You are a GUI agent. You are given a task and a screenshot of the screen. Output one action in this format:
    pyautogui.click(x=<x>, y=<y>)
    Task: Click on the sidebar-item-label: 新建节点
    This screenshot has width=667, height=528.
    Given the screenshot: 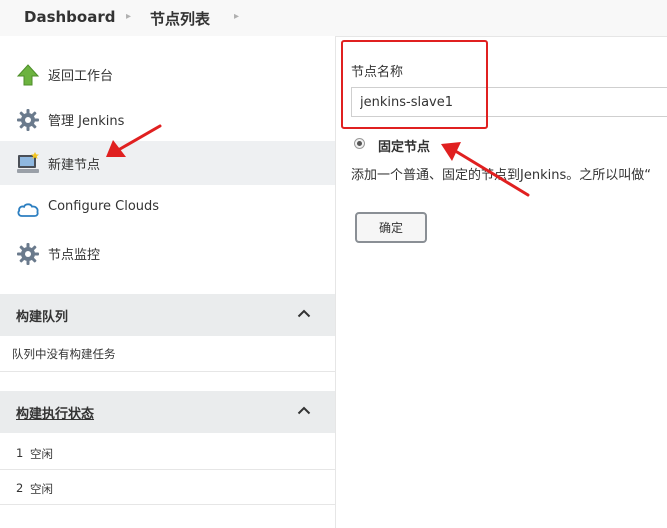 What is the action you would take?
    pyautogui.click(x=74, y=165)
    